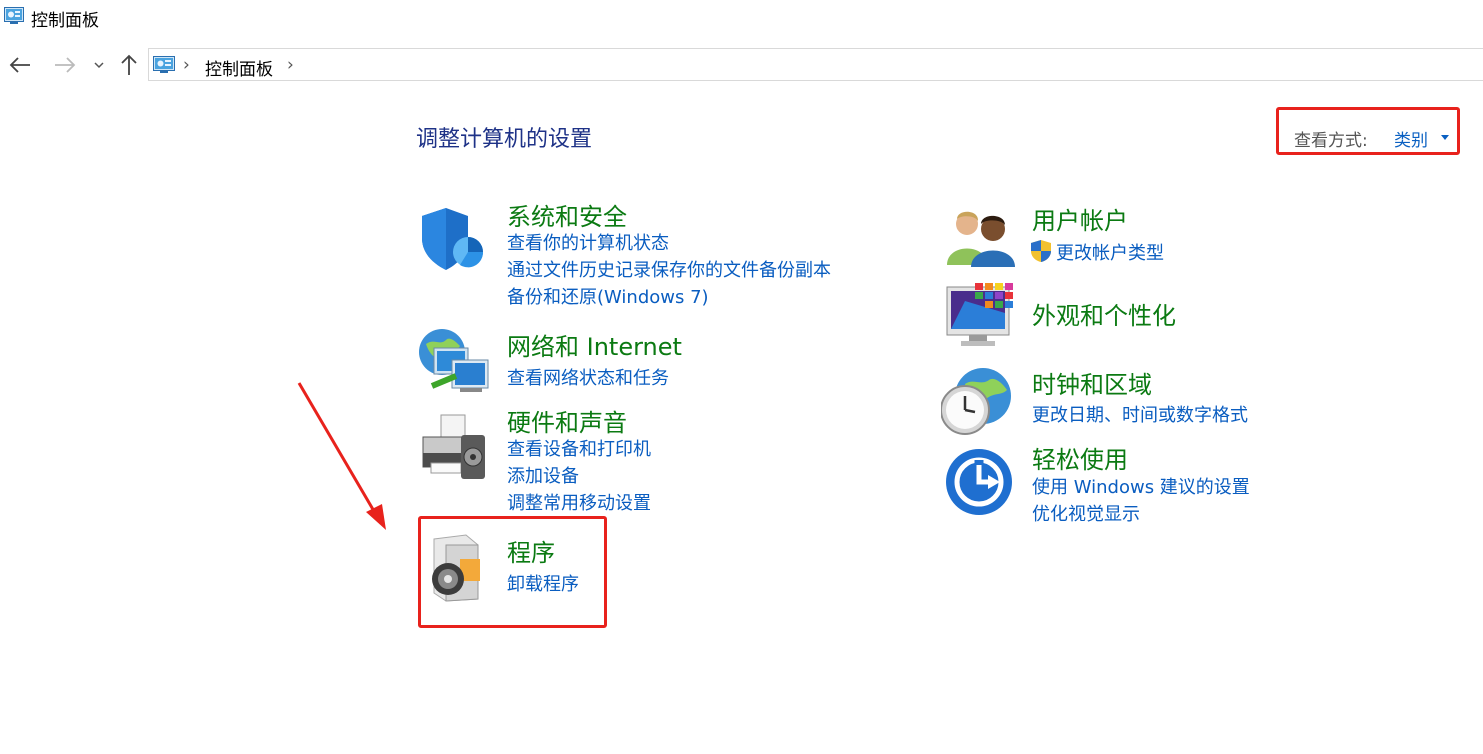 The image size is (1483, 754). I want to click on category-ease-of-access: 轻松使用, so click(1080, 457).